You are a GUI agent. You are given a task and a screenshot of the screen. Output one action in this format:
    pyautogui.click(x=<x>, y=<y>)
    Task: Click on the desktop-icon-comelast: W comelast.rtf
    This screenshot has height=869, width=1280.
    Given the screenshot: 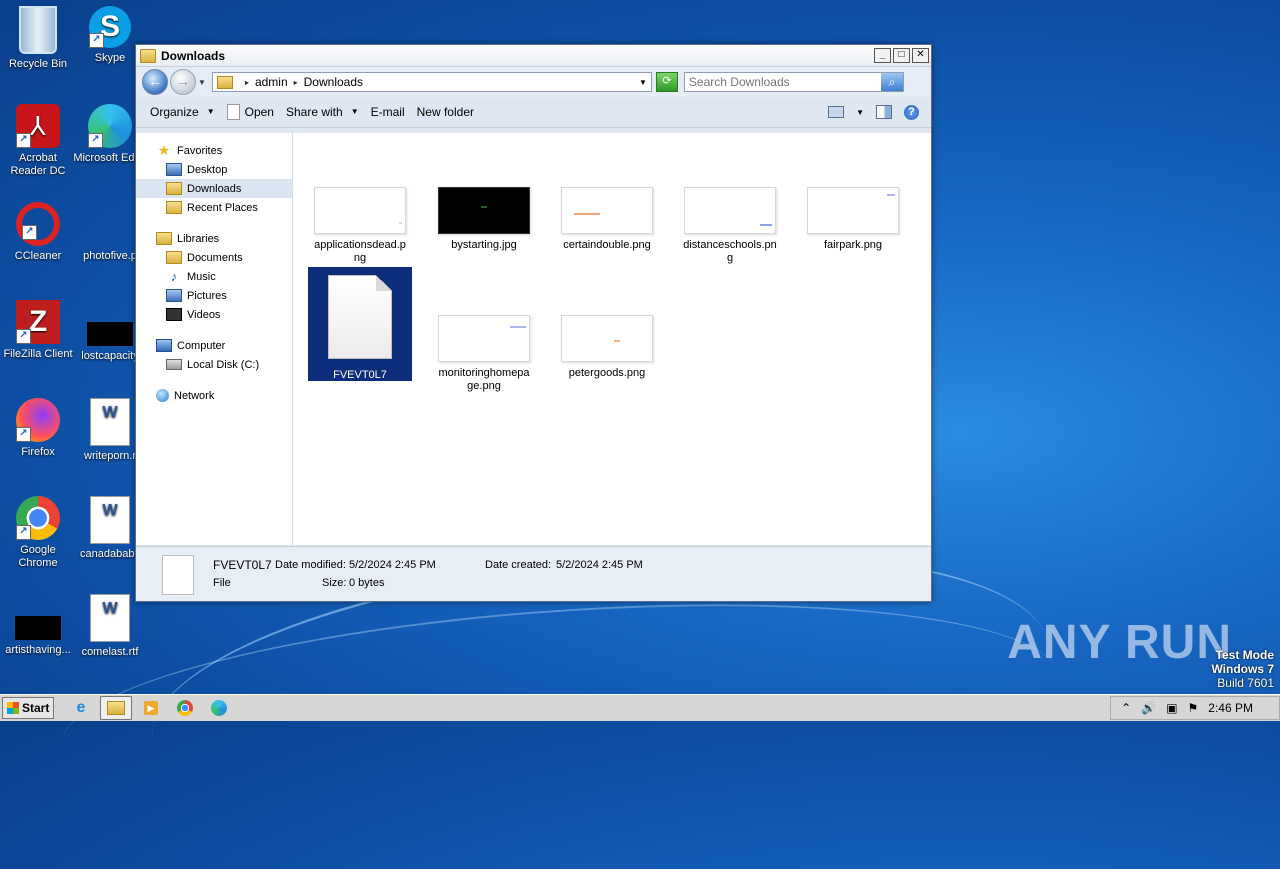 What is the action you would take?
    pyautogui.click(x=110, y=626)
    